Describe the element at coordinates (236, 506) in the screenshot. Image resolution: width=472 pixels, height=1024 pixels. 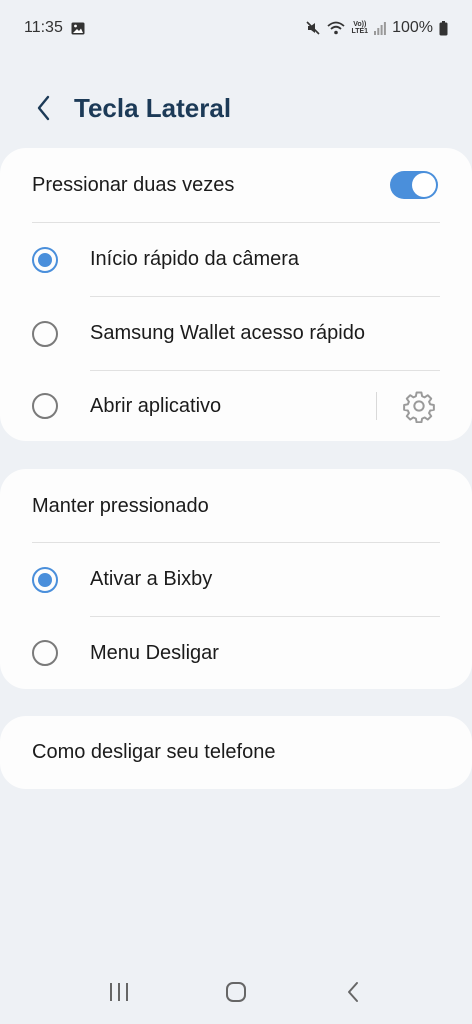
I see `hold-header-row: Manter pressionado` at that location.